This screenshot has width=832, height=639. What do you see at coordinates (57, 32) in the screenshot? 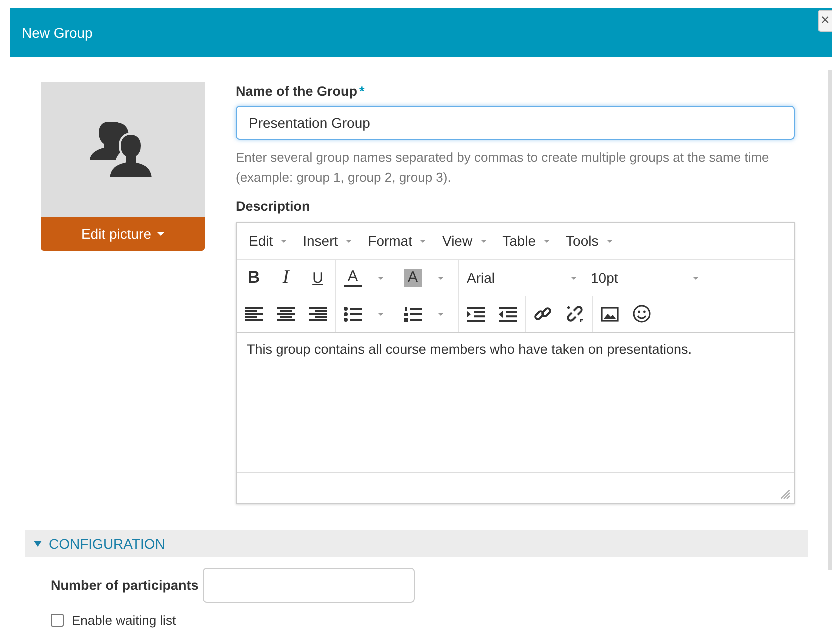
I see `dialog-title: New Group` at bounding box center [57, 32].